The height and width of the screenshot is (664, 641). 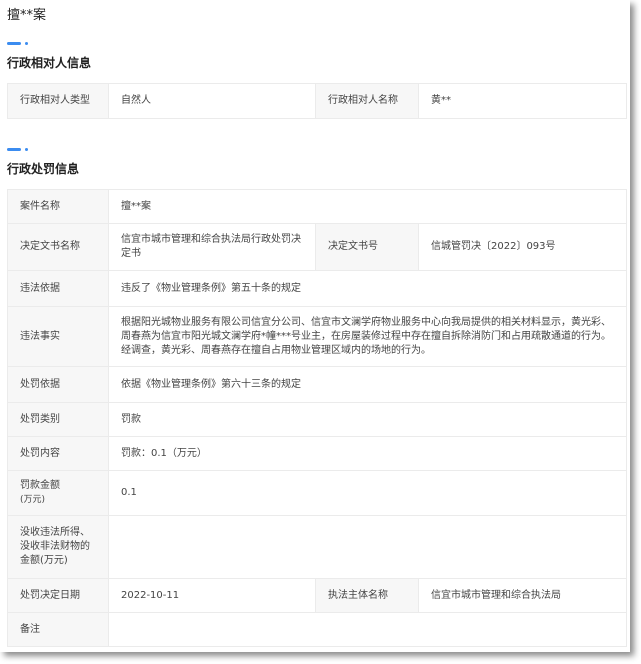 I want to click on table-row: 处罚类别 罚款, so click(x=317, y=419).